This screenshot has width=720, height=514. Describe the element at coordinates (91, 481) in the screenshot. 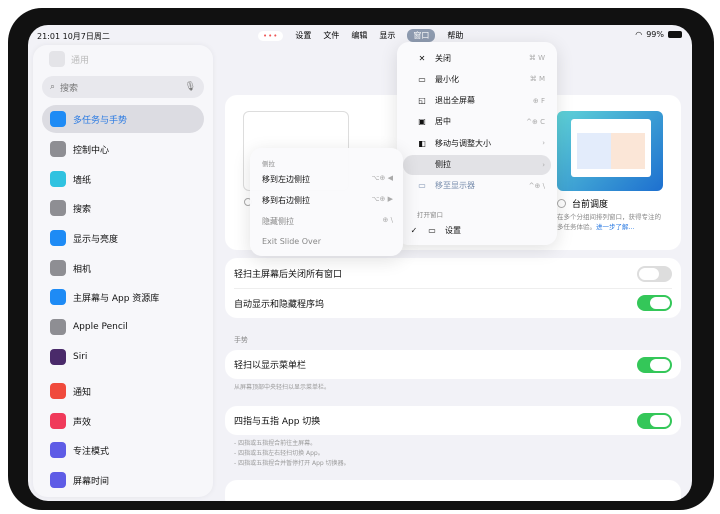

I see `sidebar-item-label: 屏幕时间` at that location.